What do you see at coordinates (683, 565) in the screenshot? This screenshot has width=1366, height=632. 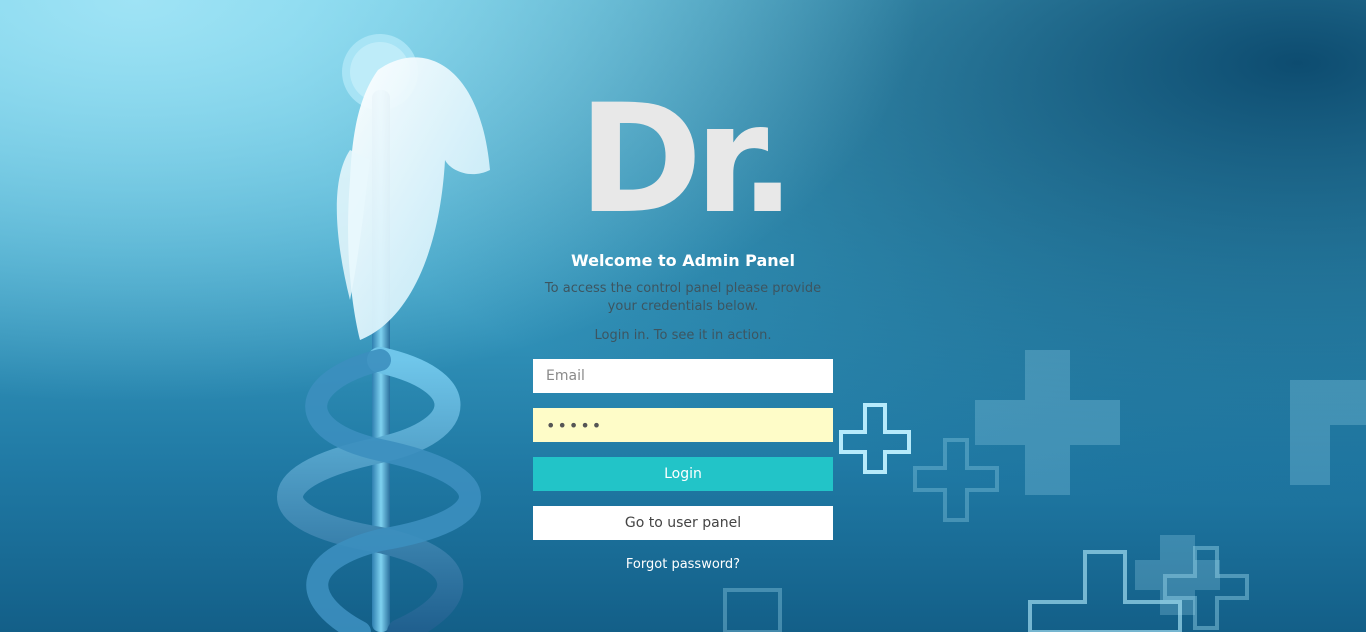 I see `forgot-password-link: Forgot password?` at bounding box center [683, 565].